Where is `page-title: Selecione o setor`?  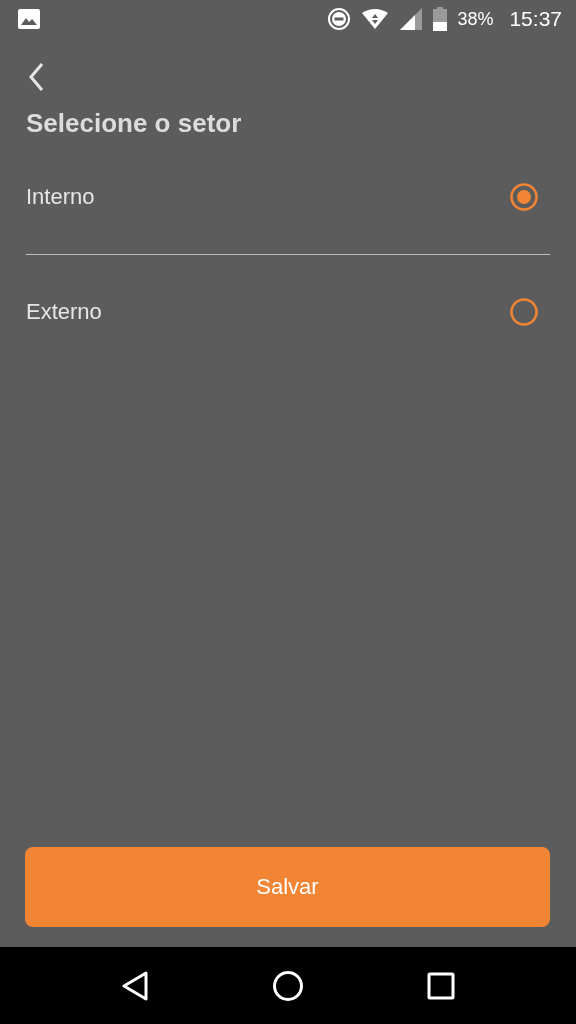
page-title: Selecione o setor is located at coordinates (134, 123).